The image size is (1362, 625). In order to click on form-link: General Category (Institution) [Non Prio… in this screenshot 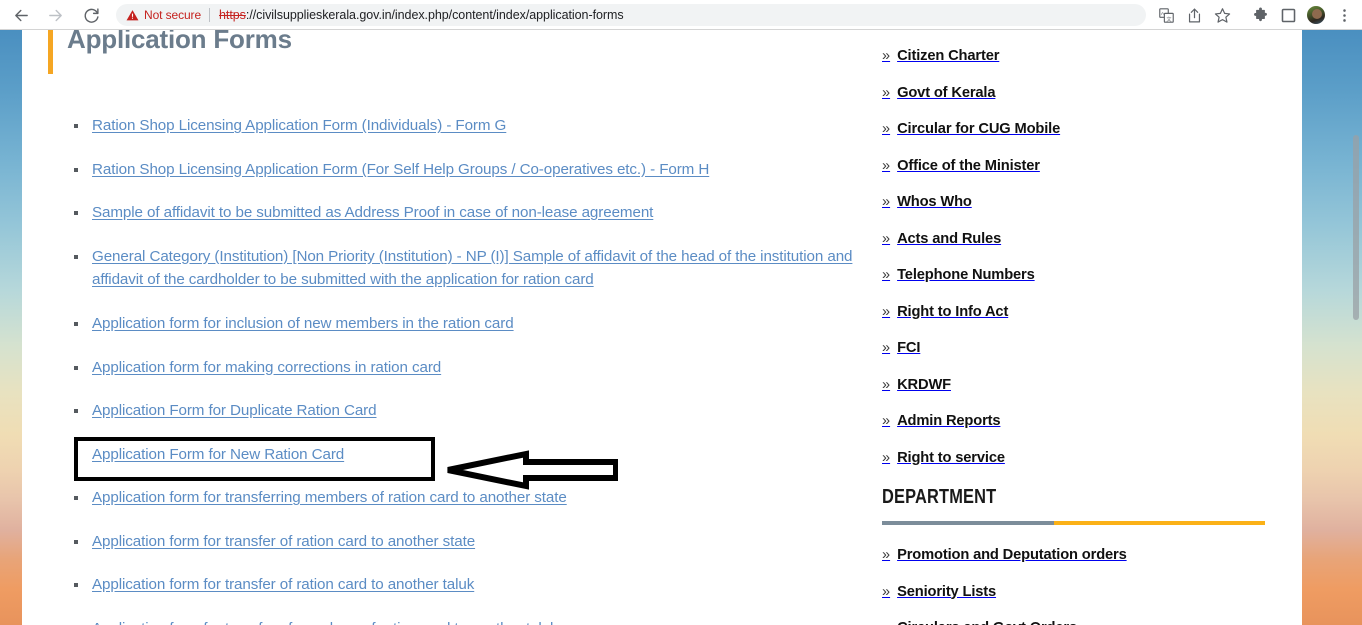, I will do `click(472, 268)`.